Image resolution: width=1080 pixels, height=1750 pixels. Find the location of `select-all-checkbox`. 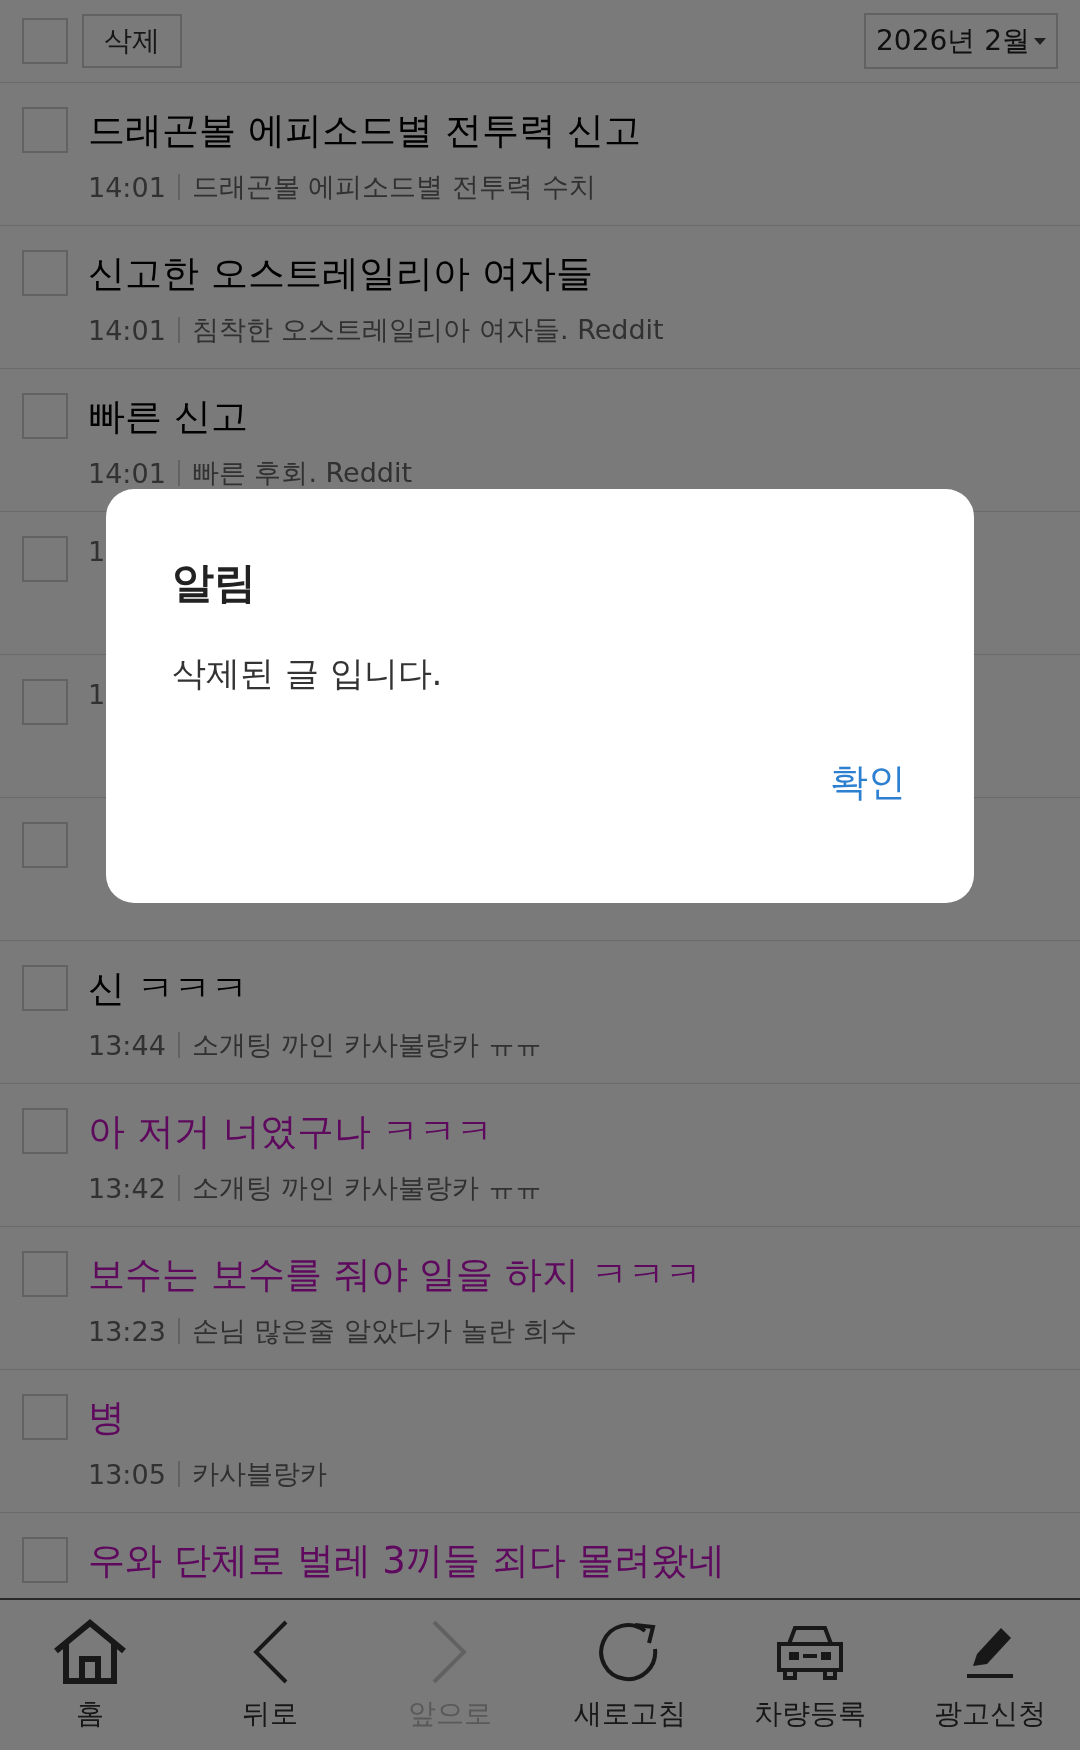

select-all-checkbox is located at coordinates (45, 41).